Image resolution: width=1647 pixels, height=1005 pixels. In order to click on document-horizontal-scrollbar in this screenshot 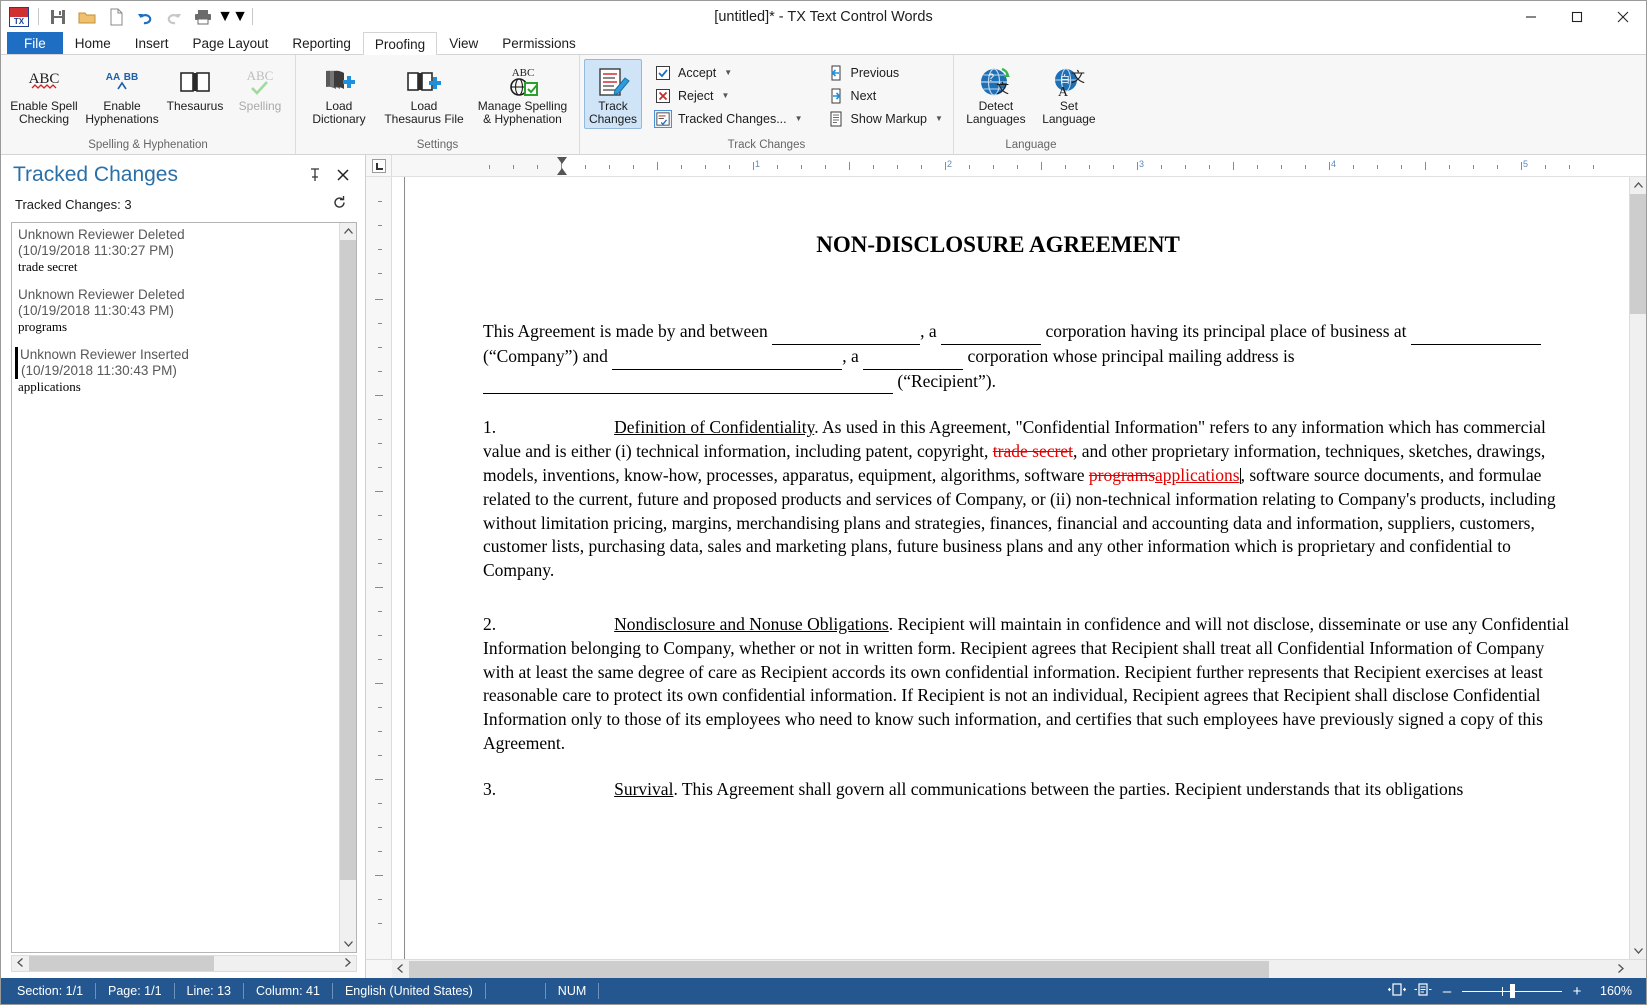, I will do `click(1010, 969)`.